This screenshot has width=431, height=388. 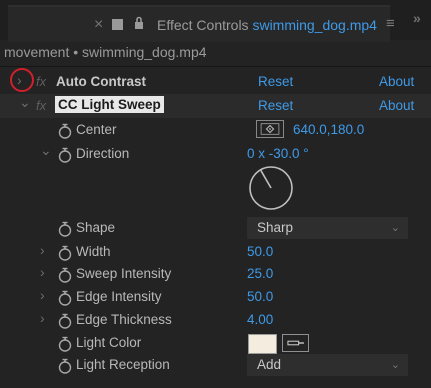 I want to click on effect-name: CC Light Sweep, so click(x=109, y=104).